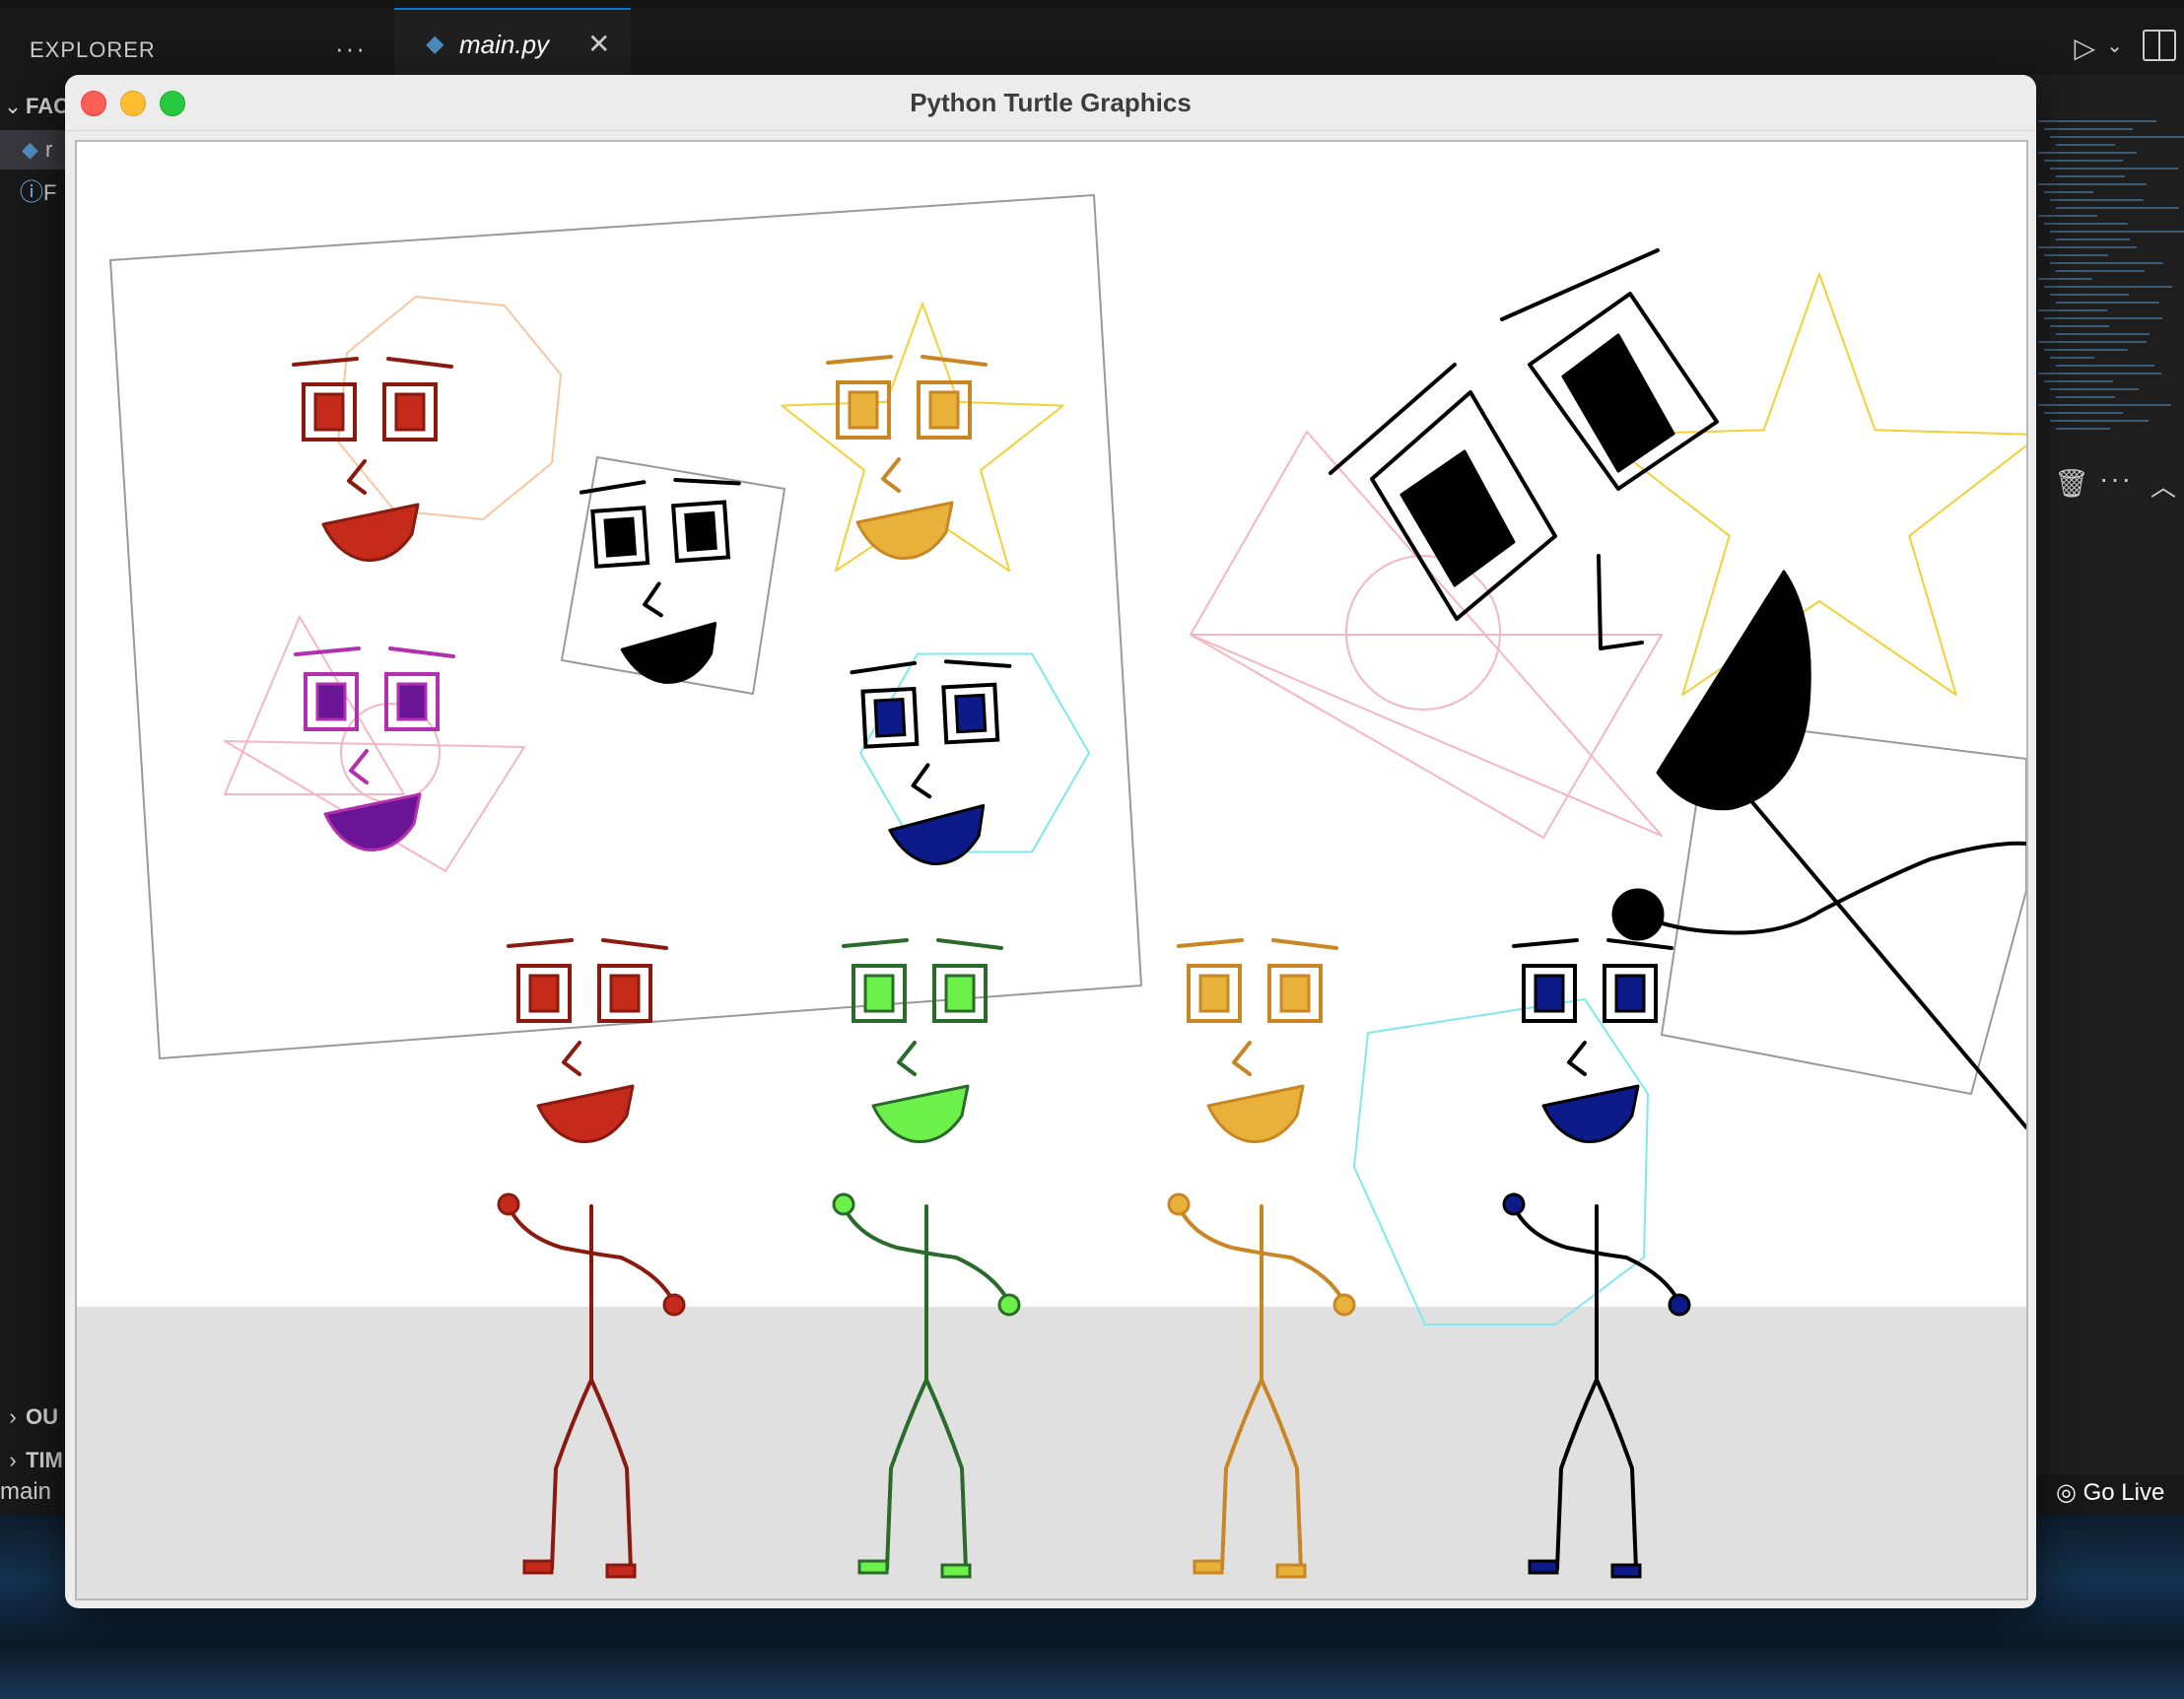 The width and height of the screenshot is (2184, 1699). Describe the element at coordinates (1501, 1161) in the screenshot. I see `cyan-hexagon-shape` at that location.